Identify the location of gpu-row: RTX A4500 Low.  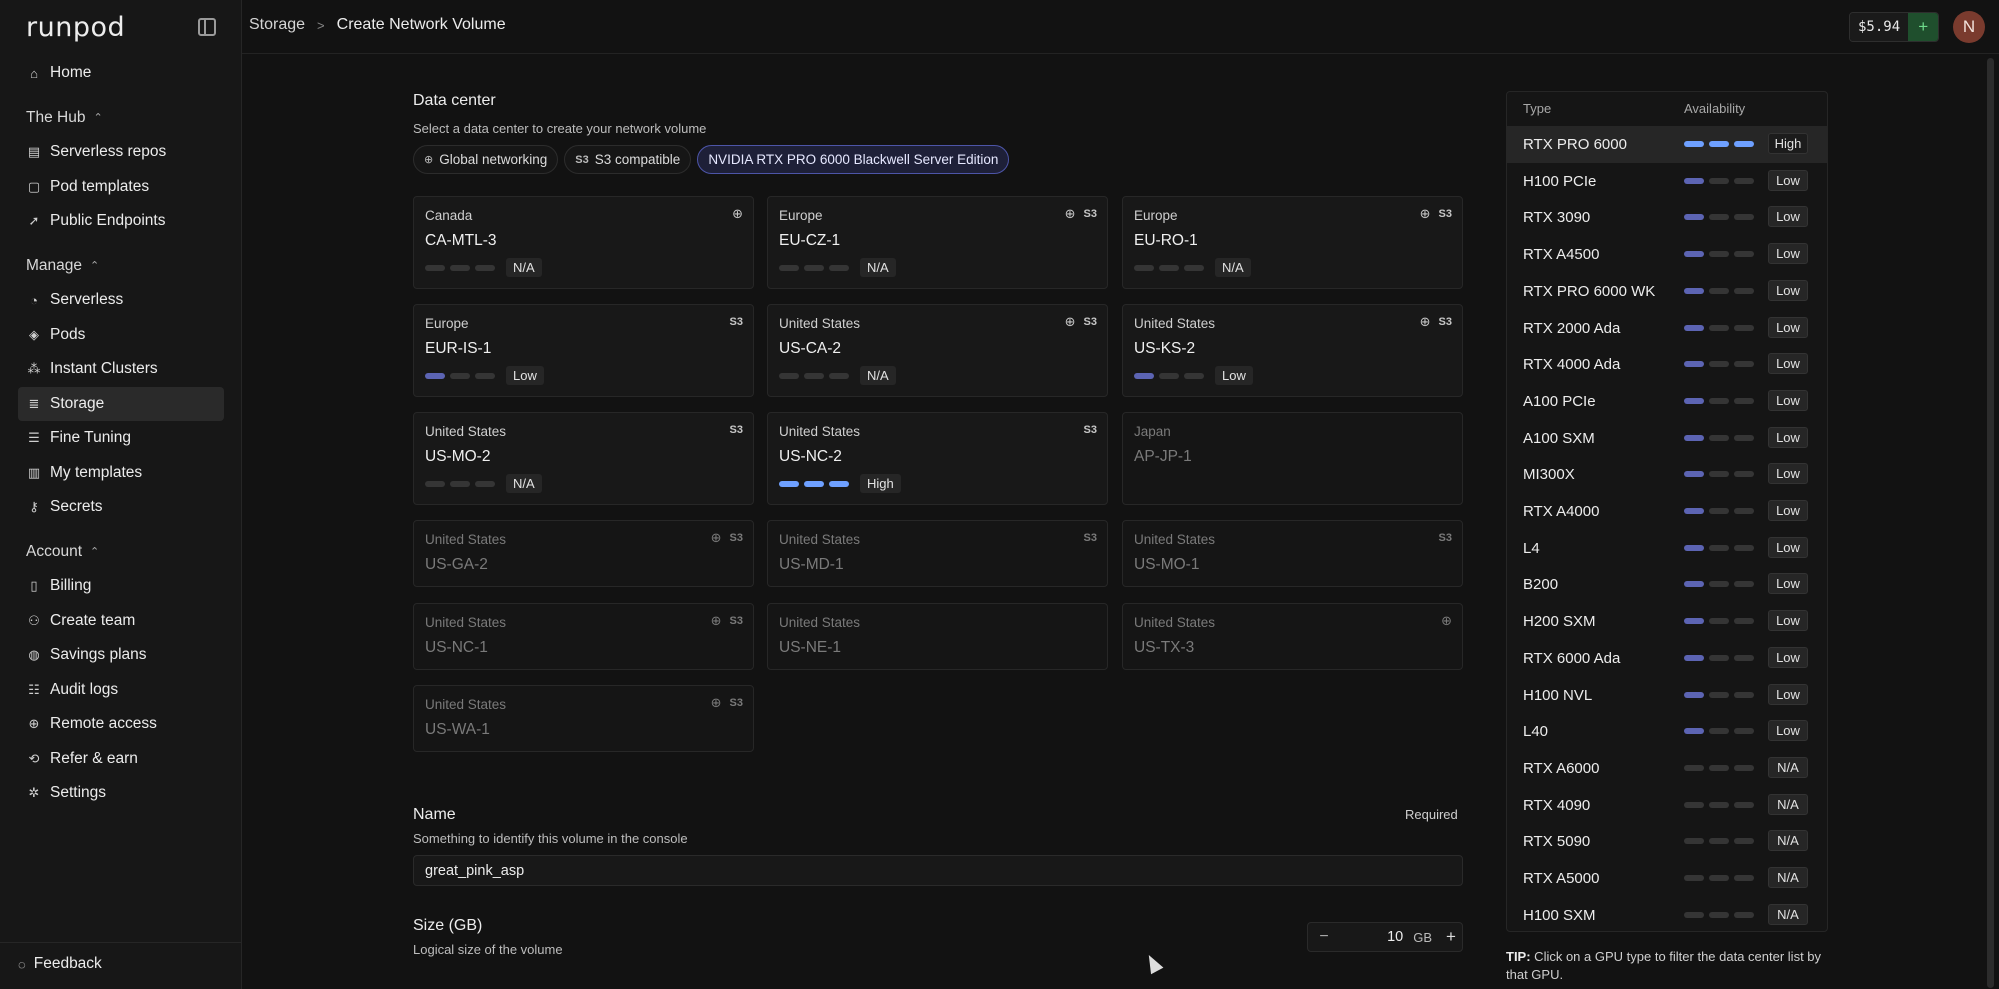
(1667, 254).